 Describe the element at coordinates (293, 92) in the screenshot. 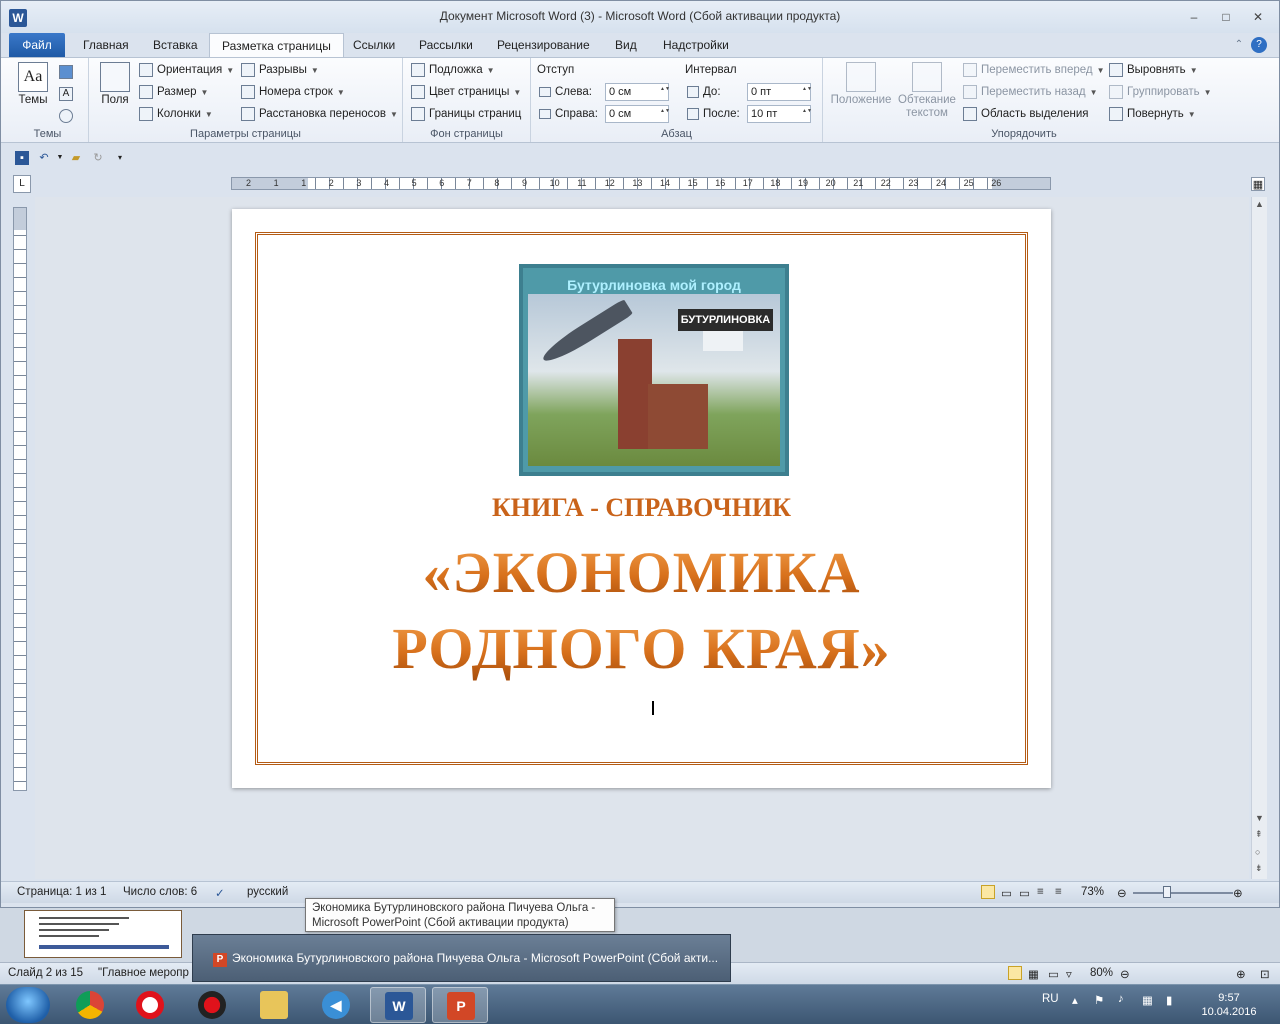

I see `line-numbers-button: Номера строк ▼` at that location.